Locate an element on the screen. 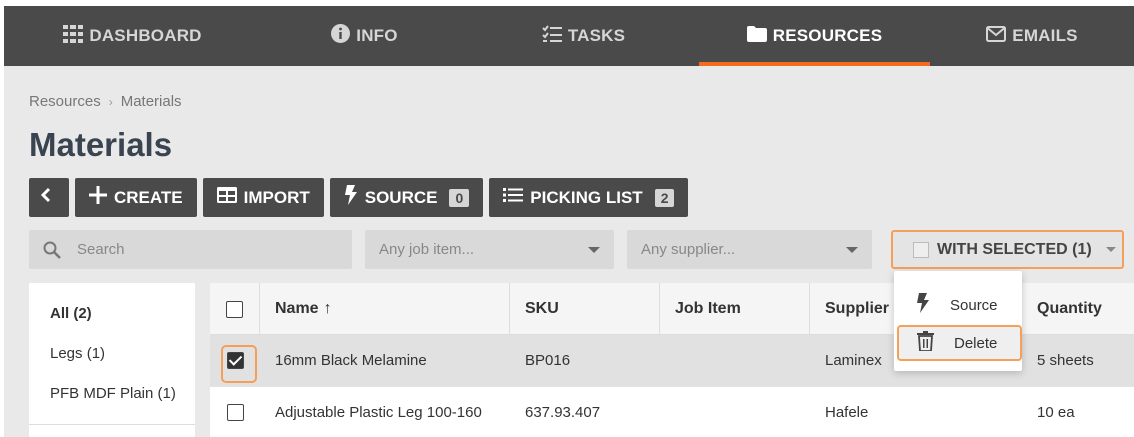 The height and width of the screenshot is (437, 1134). envelope-icon is located at coordinates (999, 36).